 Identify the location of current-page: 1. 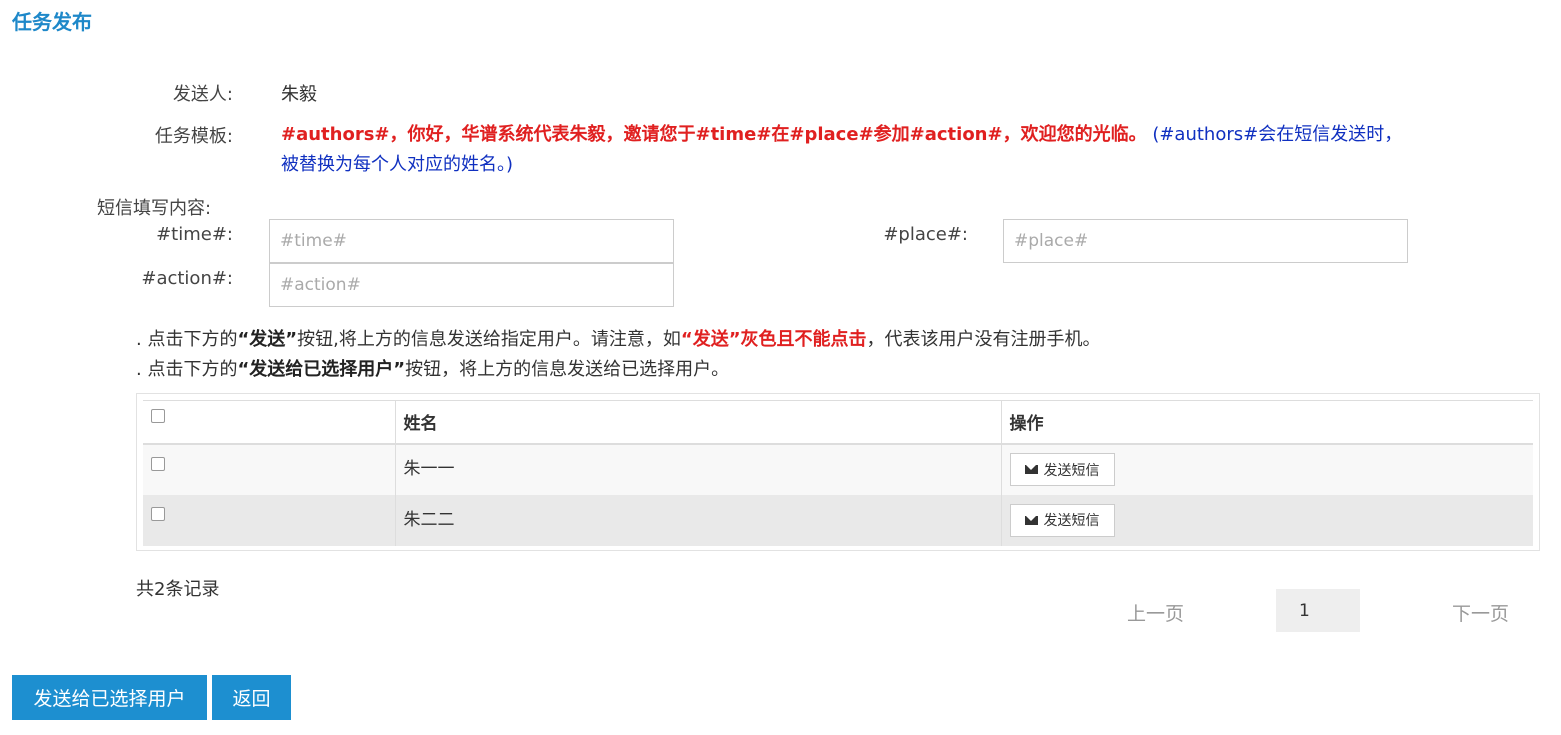
(1318, 610).